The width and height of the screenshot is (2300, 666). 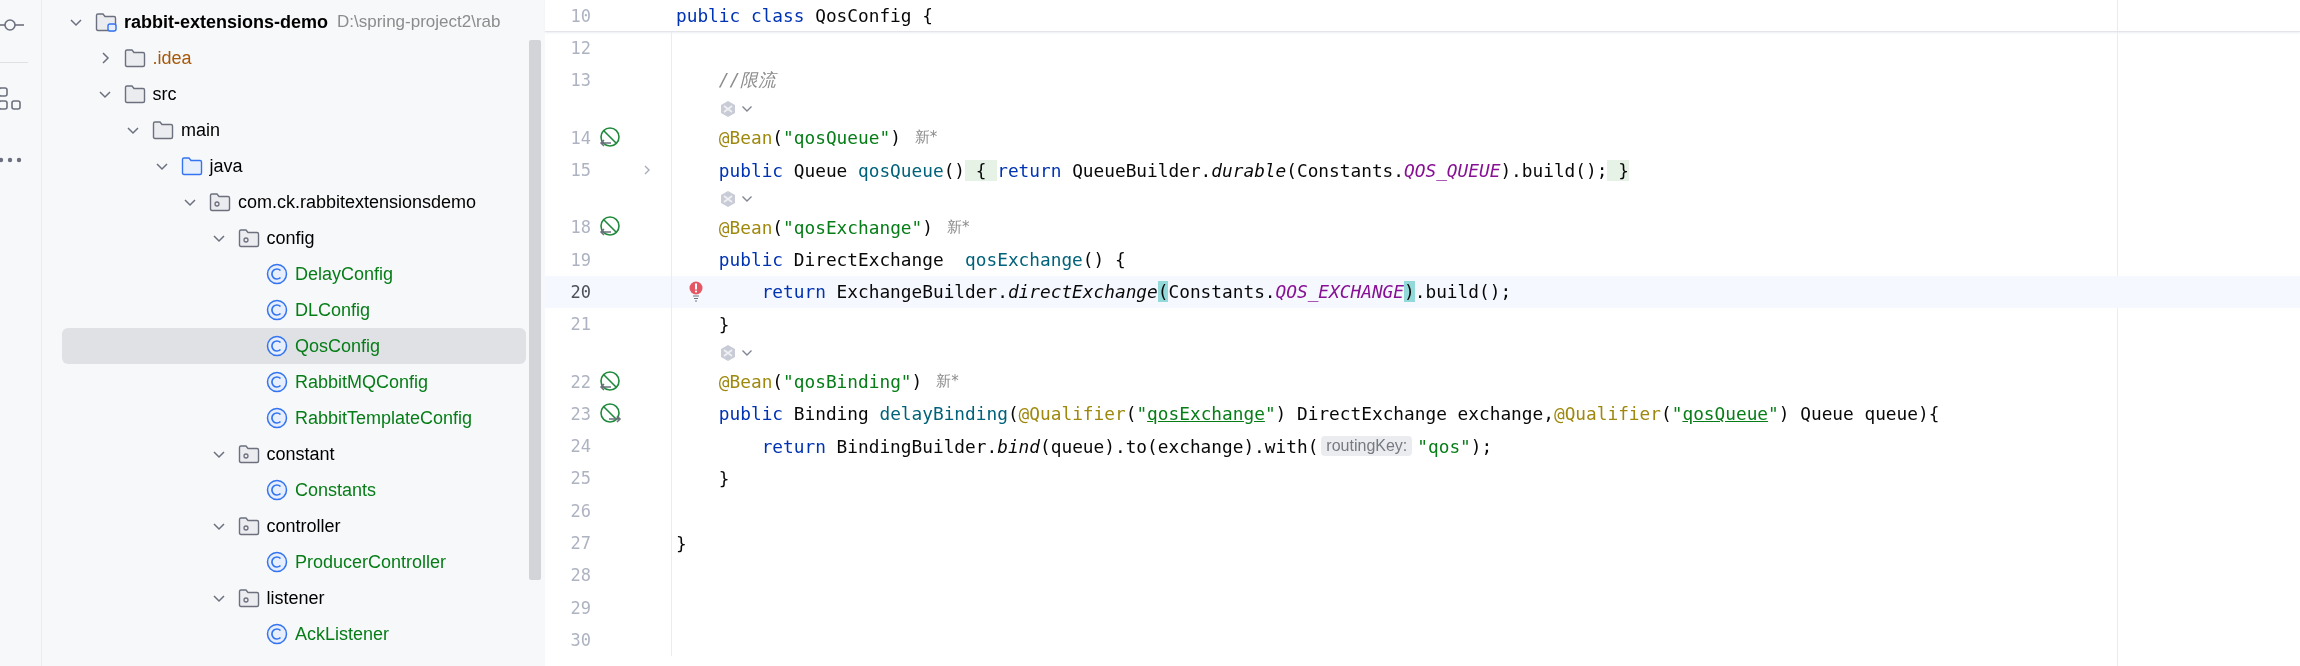 I want to click on tree-item-name: rabbit-extensions-demo, so click(x=226, y=22).